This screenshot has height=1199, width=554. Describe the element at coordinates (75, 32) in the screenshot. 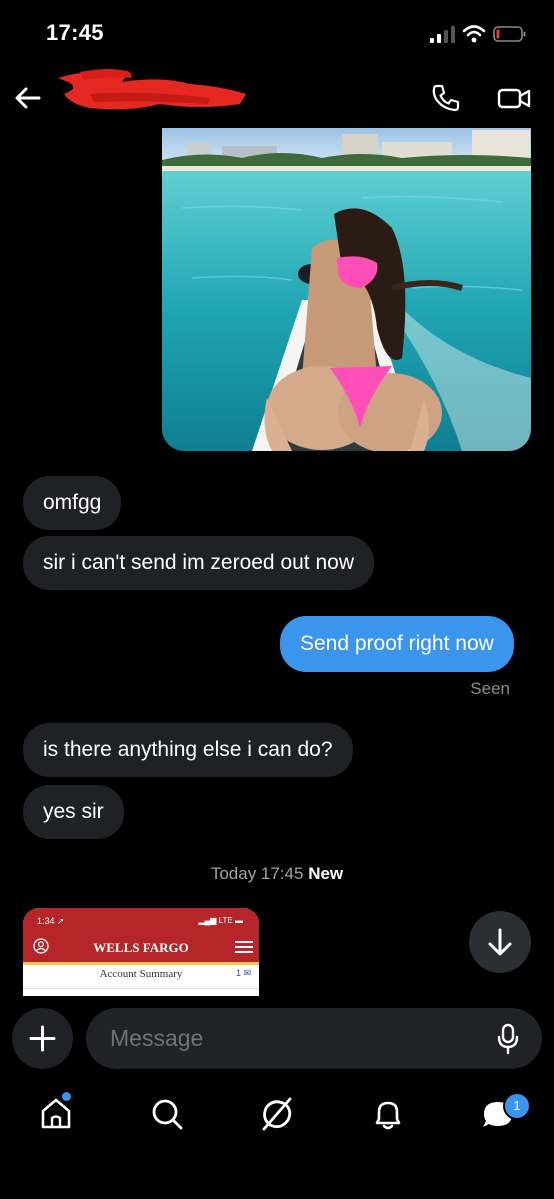

I see `status-time: 17:45` at that location.